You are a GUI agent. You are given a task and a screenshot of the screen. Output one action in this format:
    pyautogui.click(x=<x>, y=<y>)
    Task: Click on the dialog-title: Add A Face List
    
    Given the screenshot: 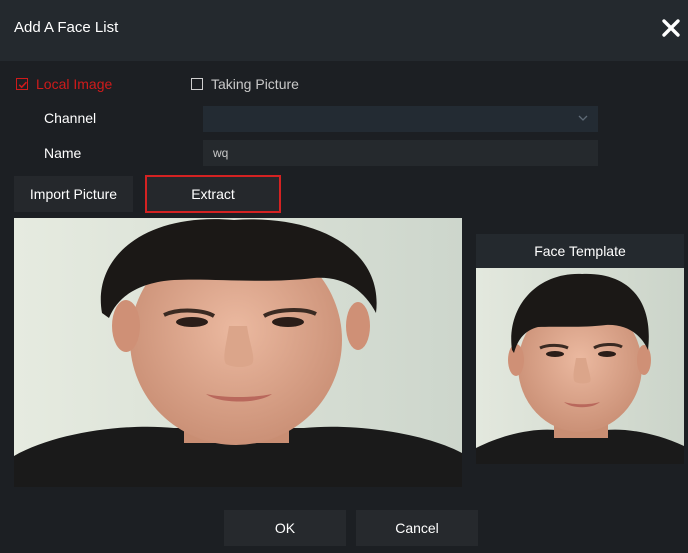 What is the action you would take?
    pyautogui.click(x=66, y=27)
    